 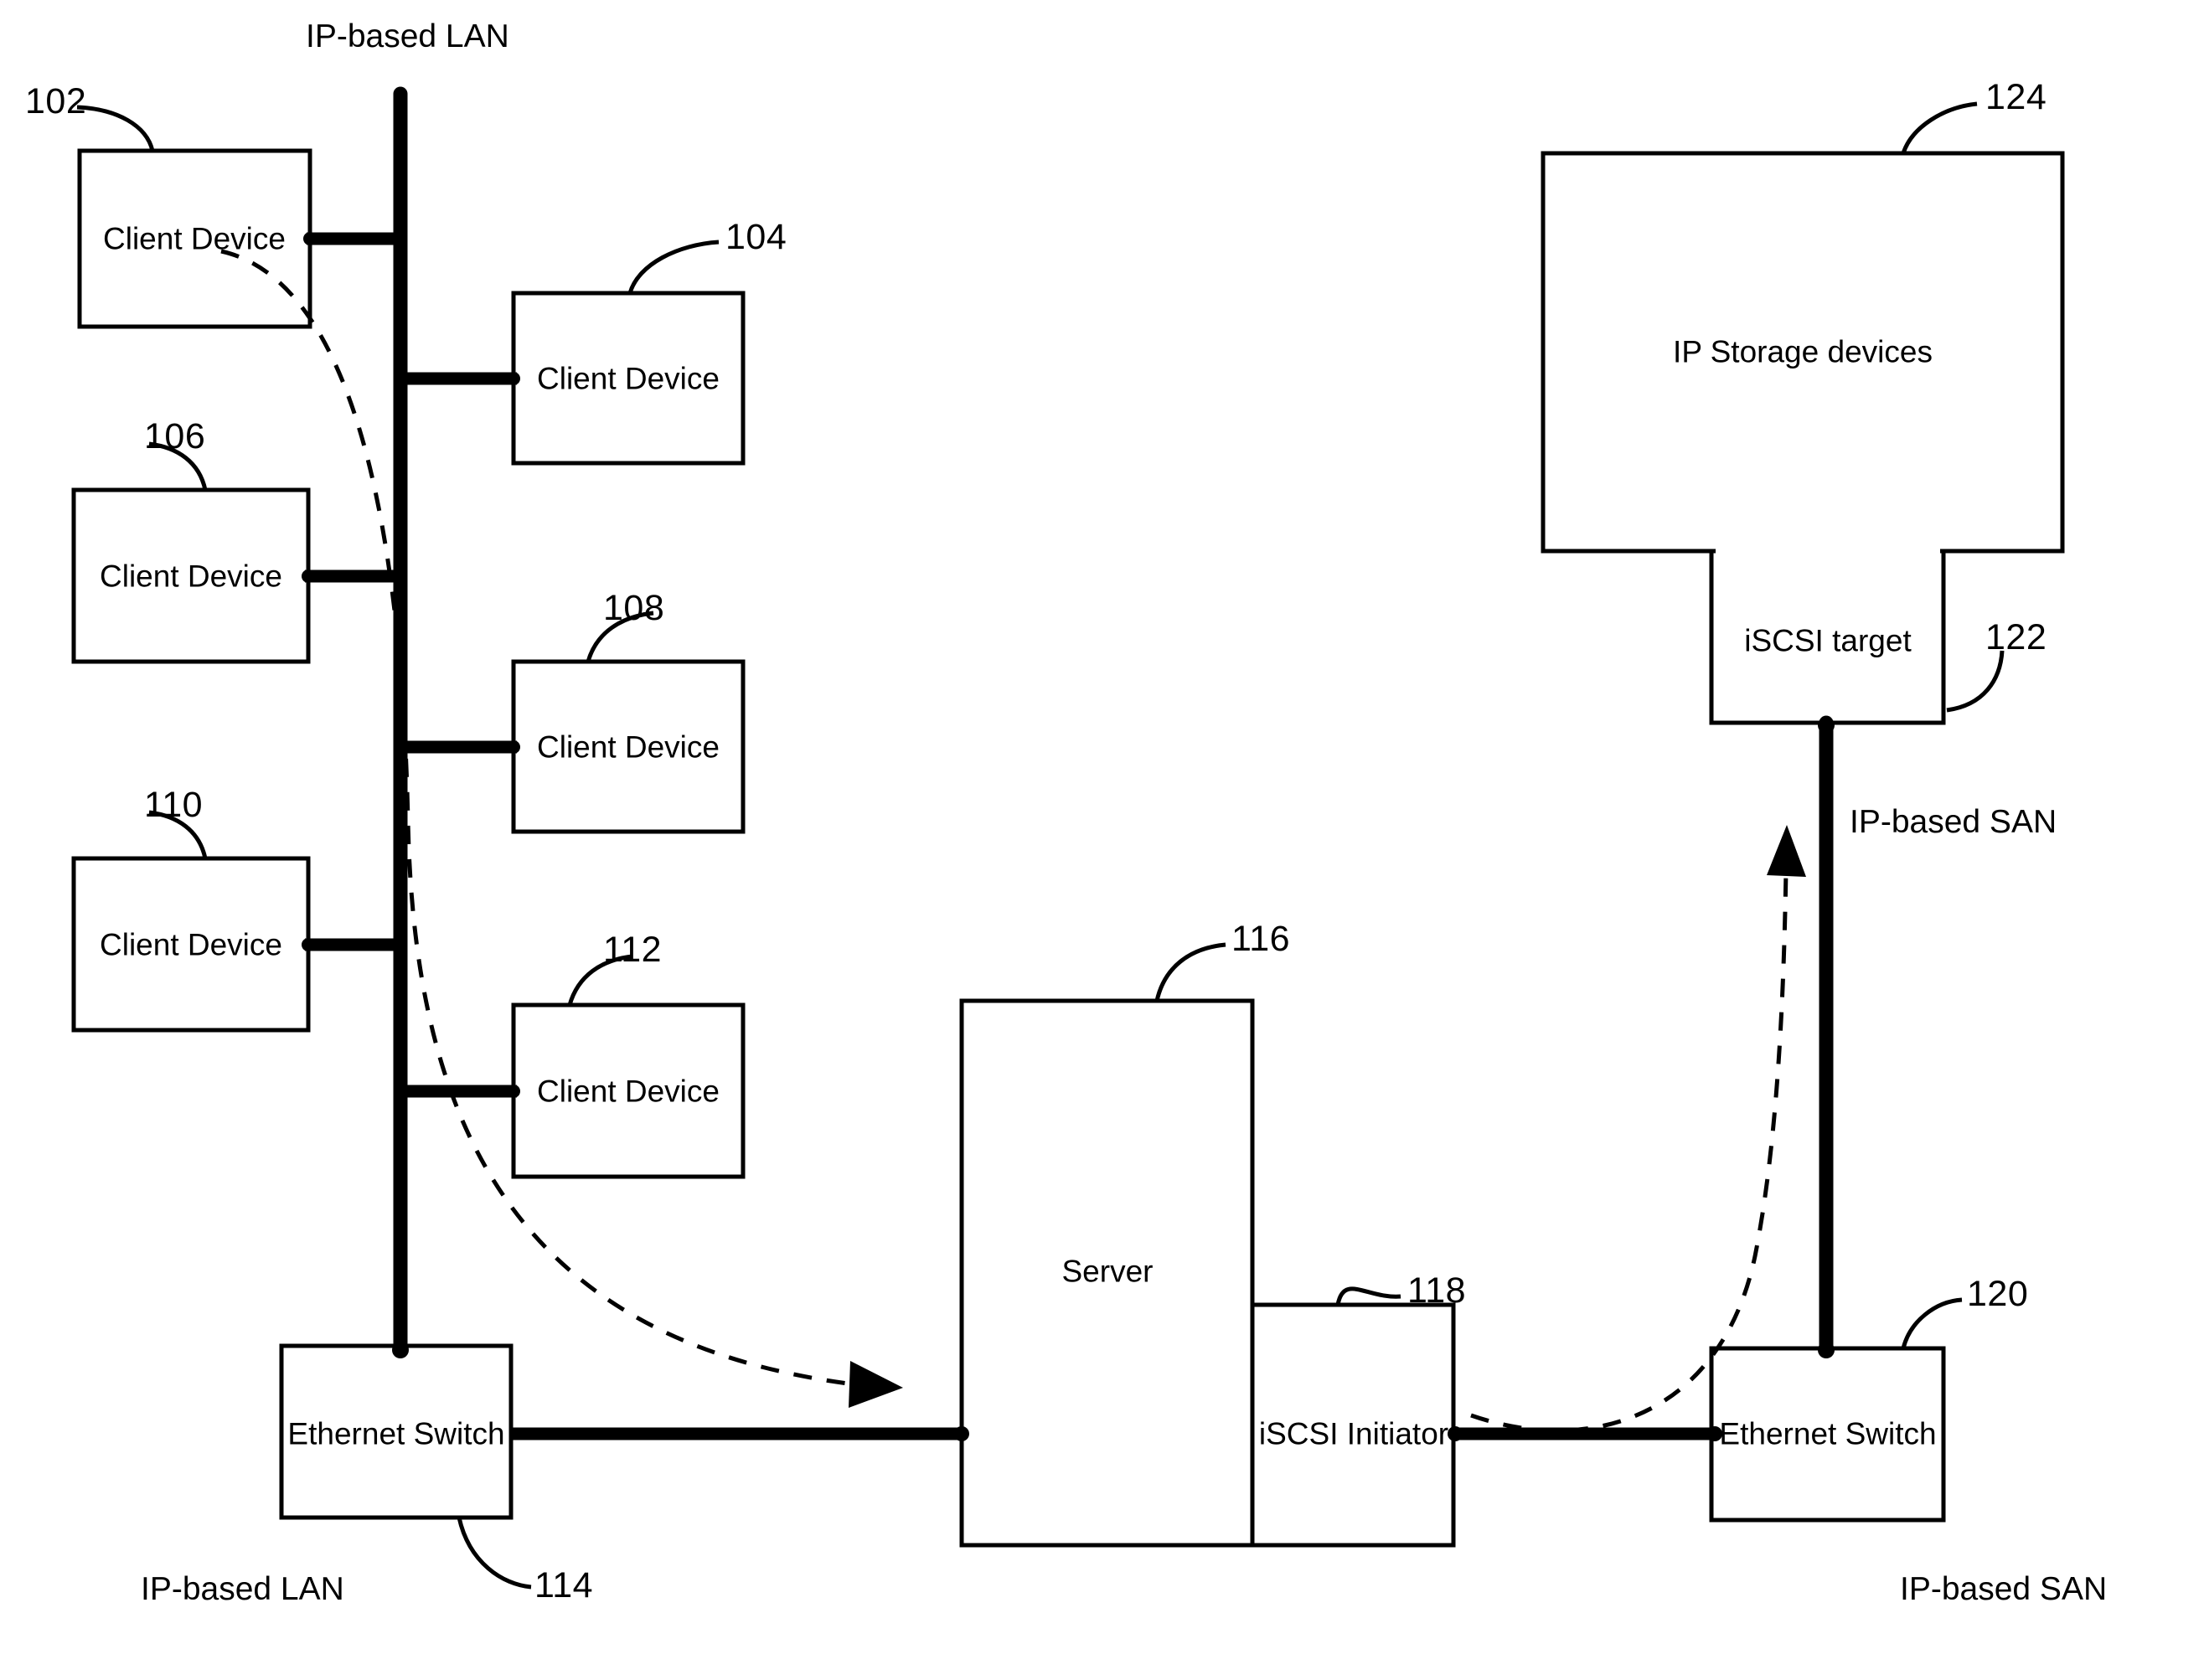 What do you see at coordinates (194, 239) in the screenshot?
I see `client-device-102-label: Client Device` at bounding box center [194, 239].